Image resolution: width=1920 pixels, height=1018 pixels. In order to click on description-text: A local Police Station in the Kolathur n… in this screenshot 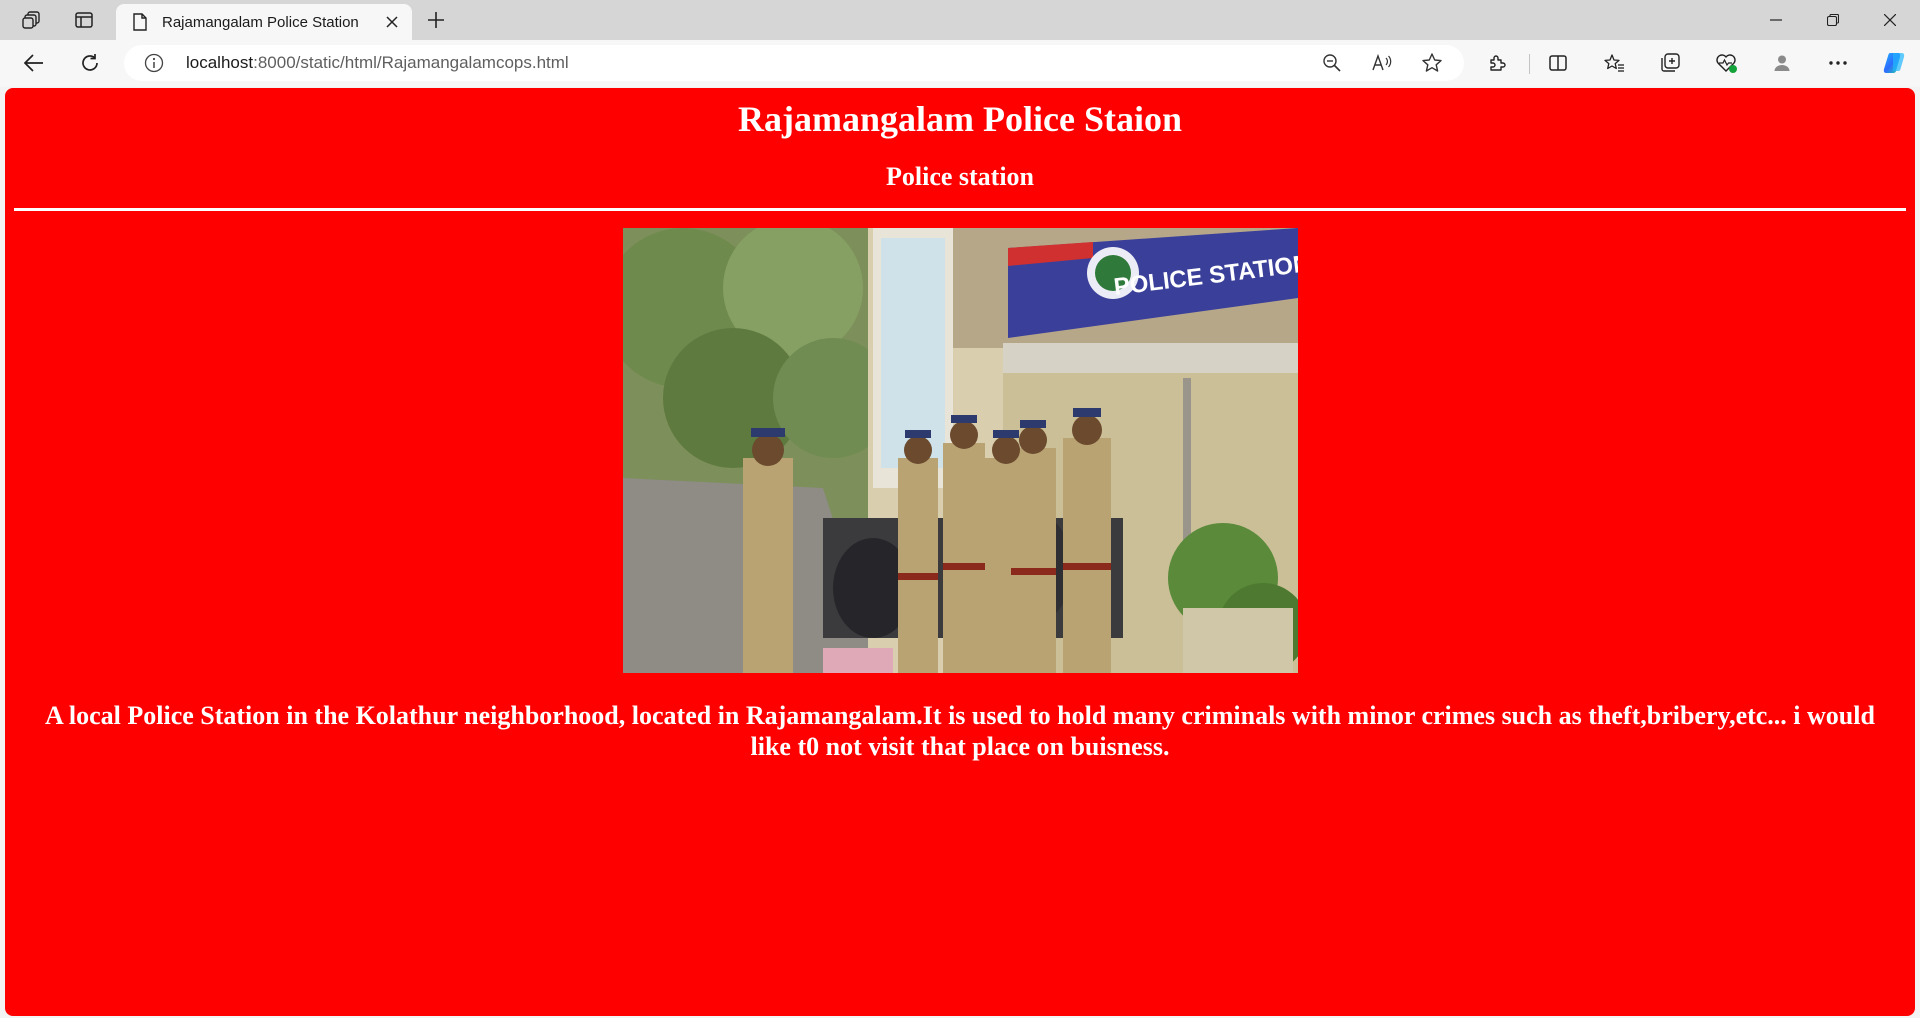, I will do `click(960, 731)`.